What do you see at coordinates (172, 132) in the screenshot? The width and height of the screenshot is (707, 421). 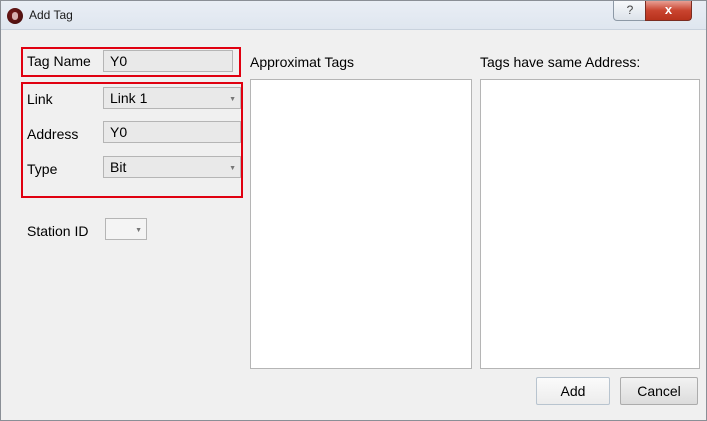 I see `address-input: Y0` at bounding box center [172, 132].